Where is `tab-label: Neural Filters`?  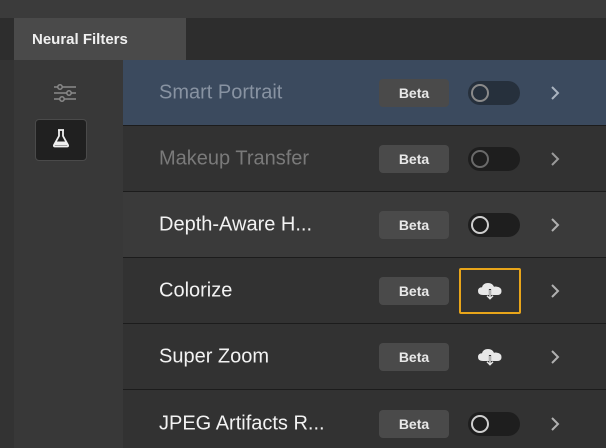 tab-label: Neural Filters is located at coordinates (80, 39).